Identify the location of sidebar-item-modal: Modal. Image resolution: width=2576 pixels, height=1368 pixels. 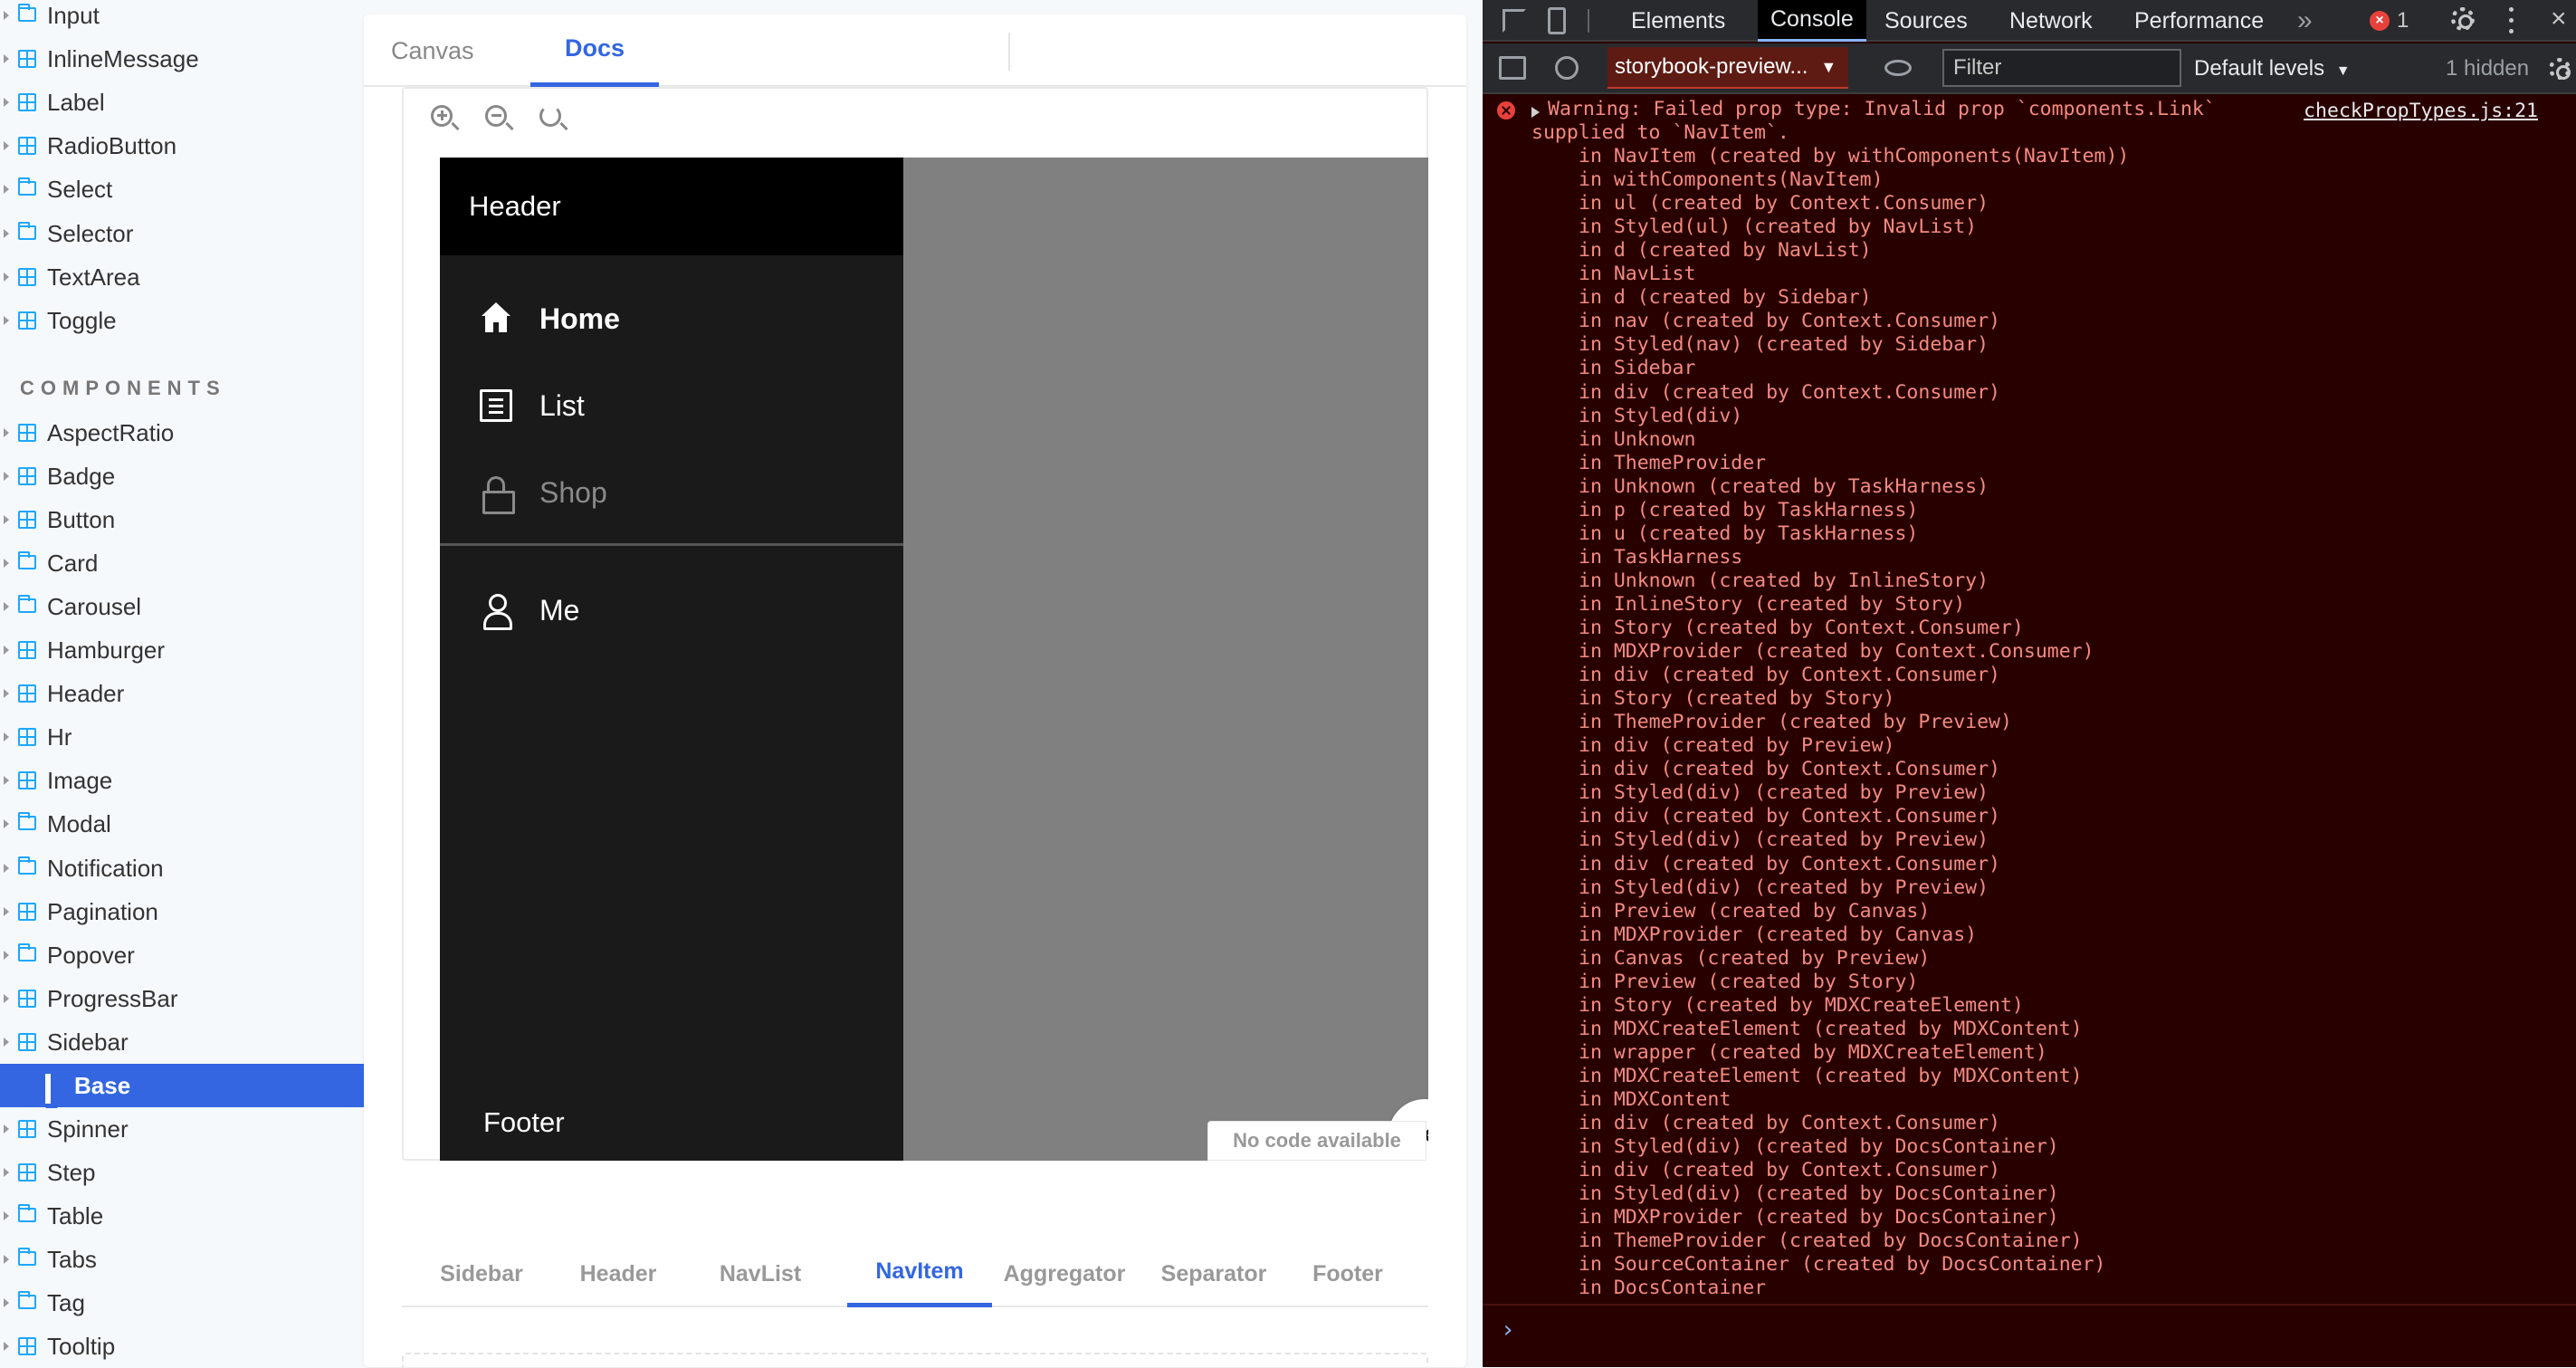
(182, 824).